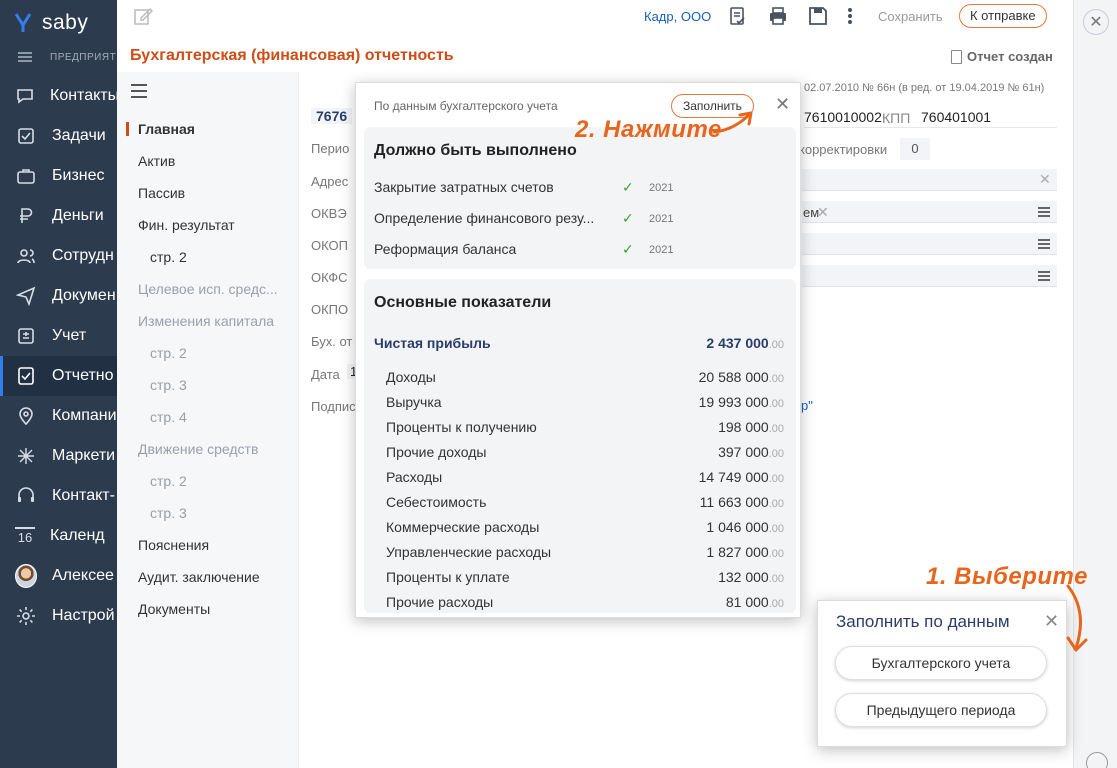 The height and width of the screenshot is (768, 1117). Describe the element at coordinates (414, 402) in the screenshot. I see `indicator-label: Выручка` at that location.